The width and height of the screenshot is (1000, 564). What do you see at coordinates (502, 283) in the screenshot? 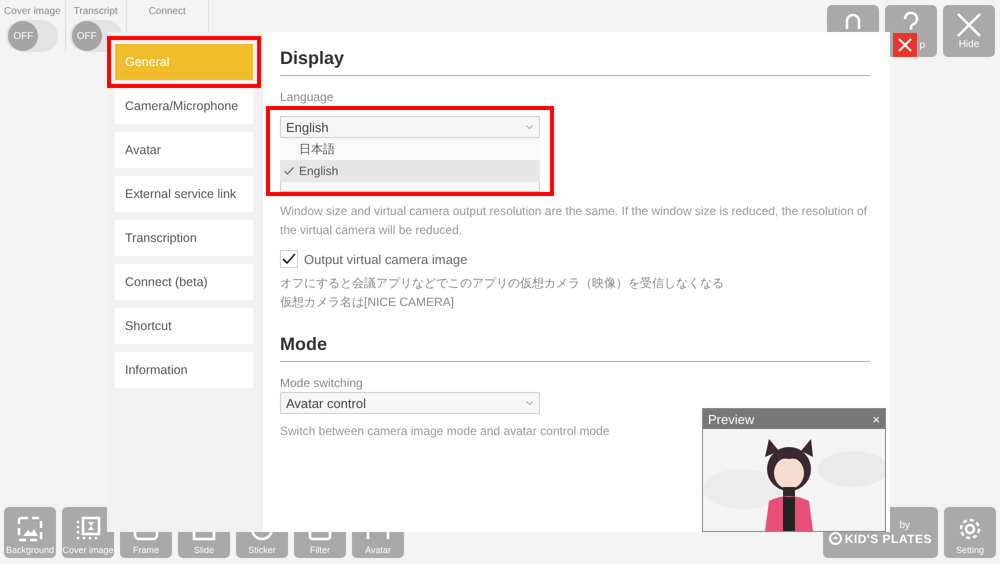
I see `note-text: オフにすると会議アプリなどでこのアプリの仮想カメラ（映像）を受信しなくなる` at bounding box center [502, 283].